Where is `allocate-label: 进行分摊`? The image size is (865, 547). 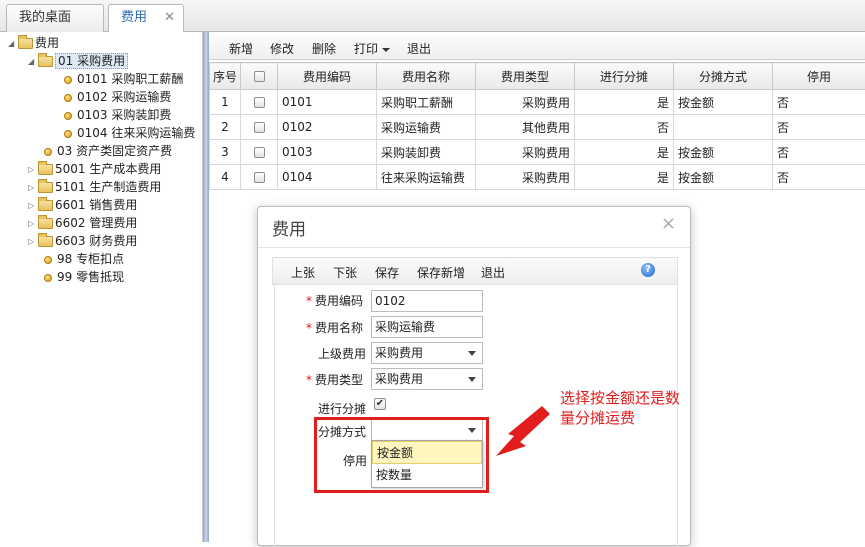
allocate-label: 进行分摊 is located at coordinates (342, 408).